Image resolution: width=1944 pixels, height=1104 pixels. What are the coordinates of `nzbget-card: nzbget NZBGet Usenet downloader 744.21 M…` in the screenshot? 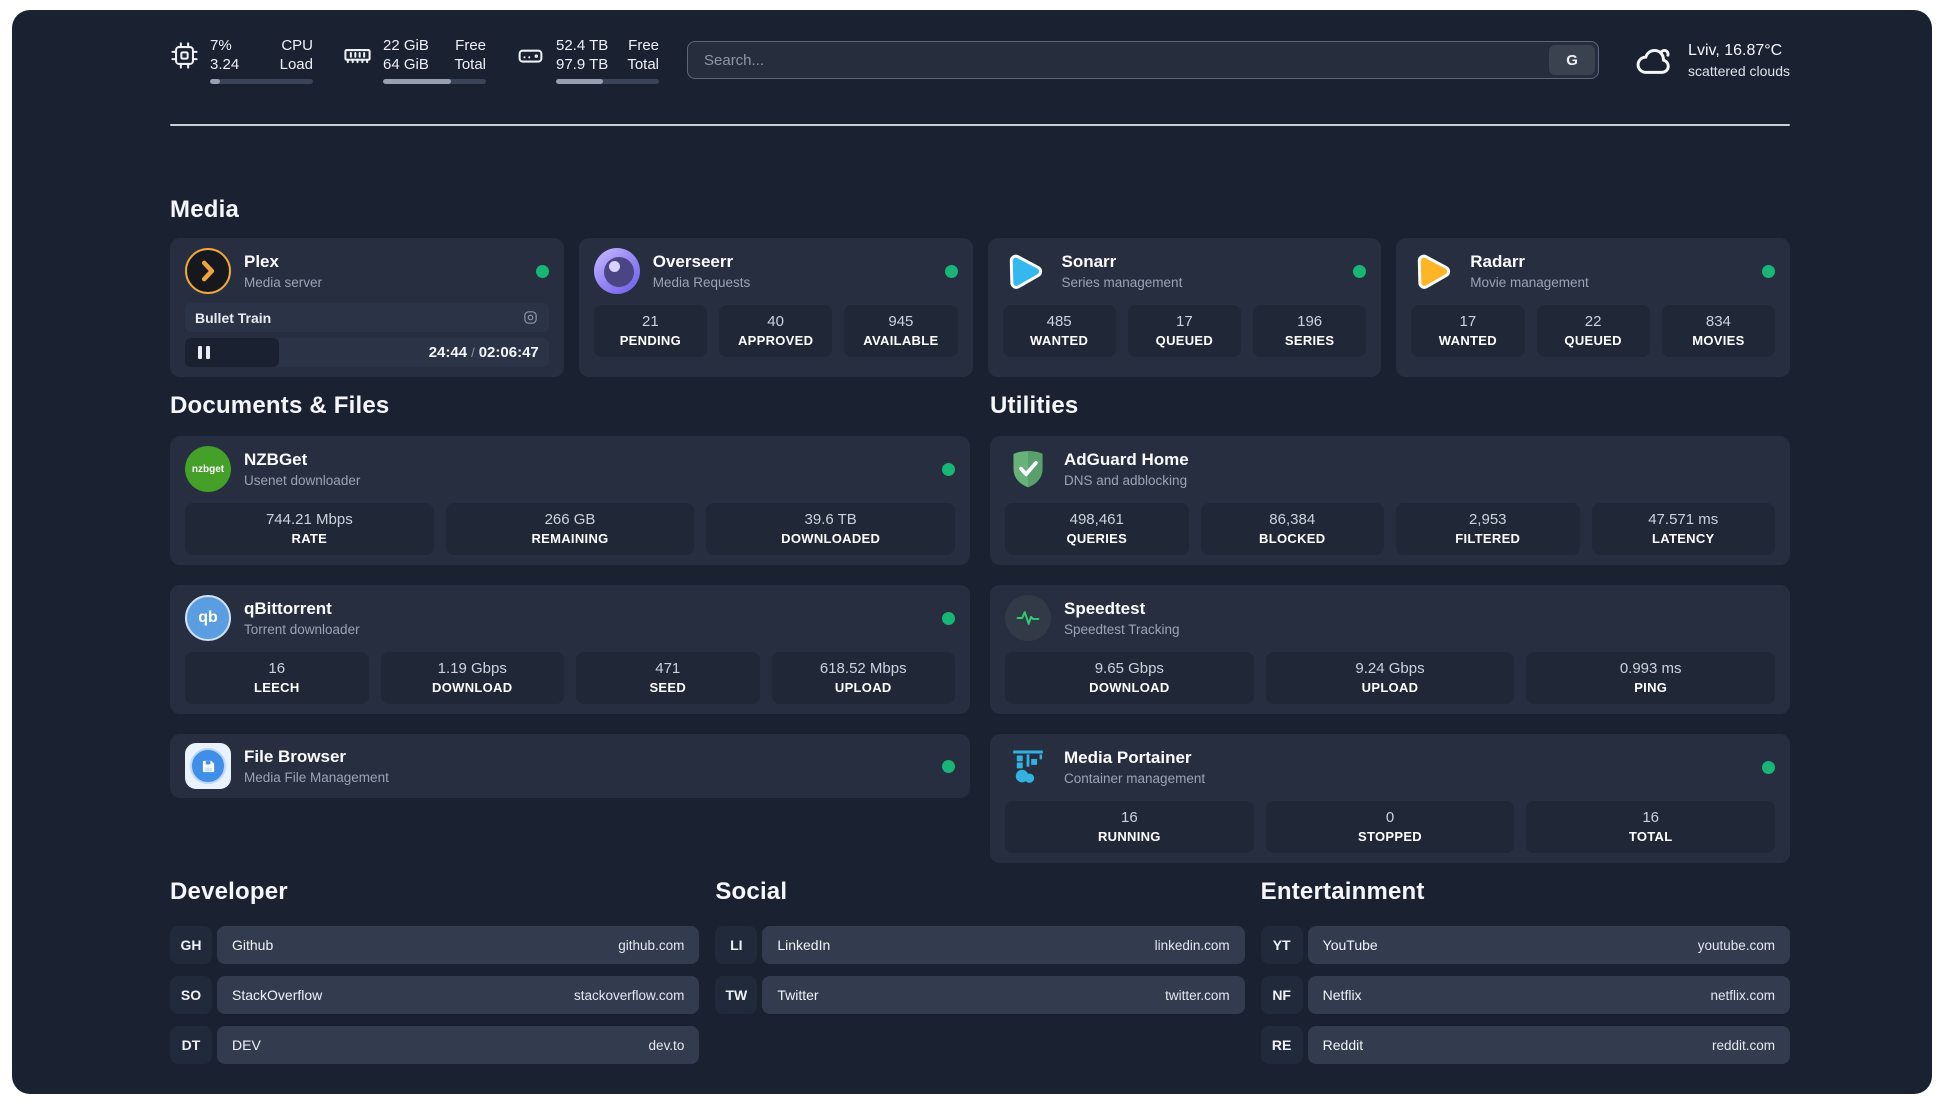 It's located at (570, 500).